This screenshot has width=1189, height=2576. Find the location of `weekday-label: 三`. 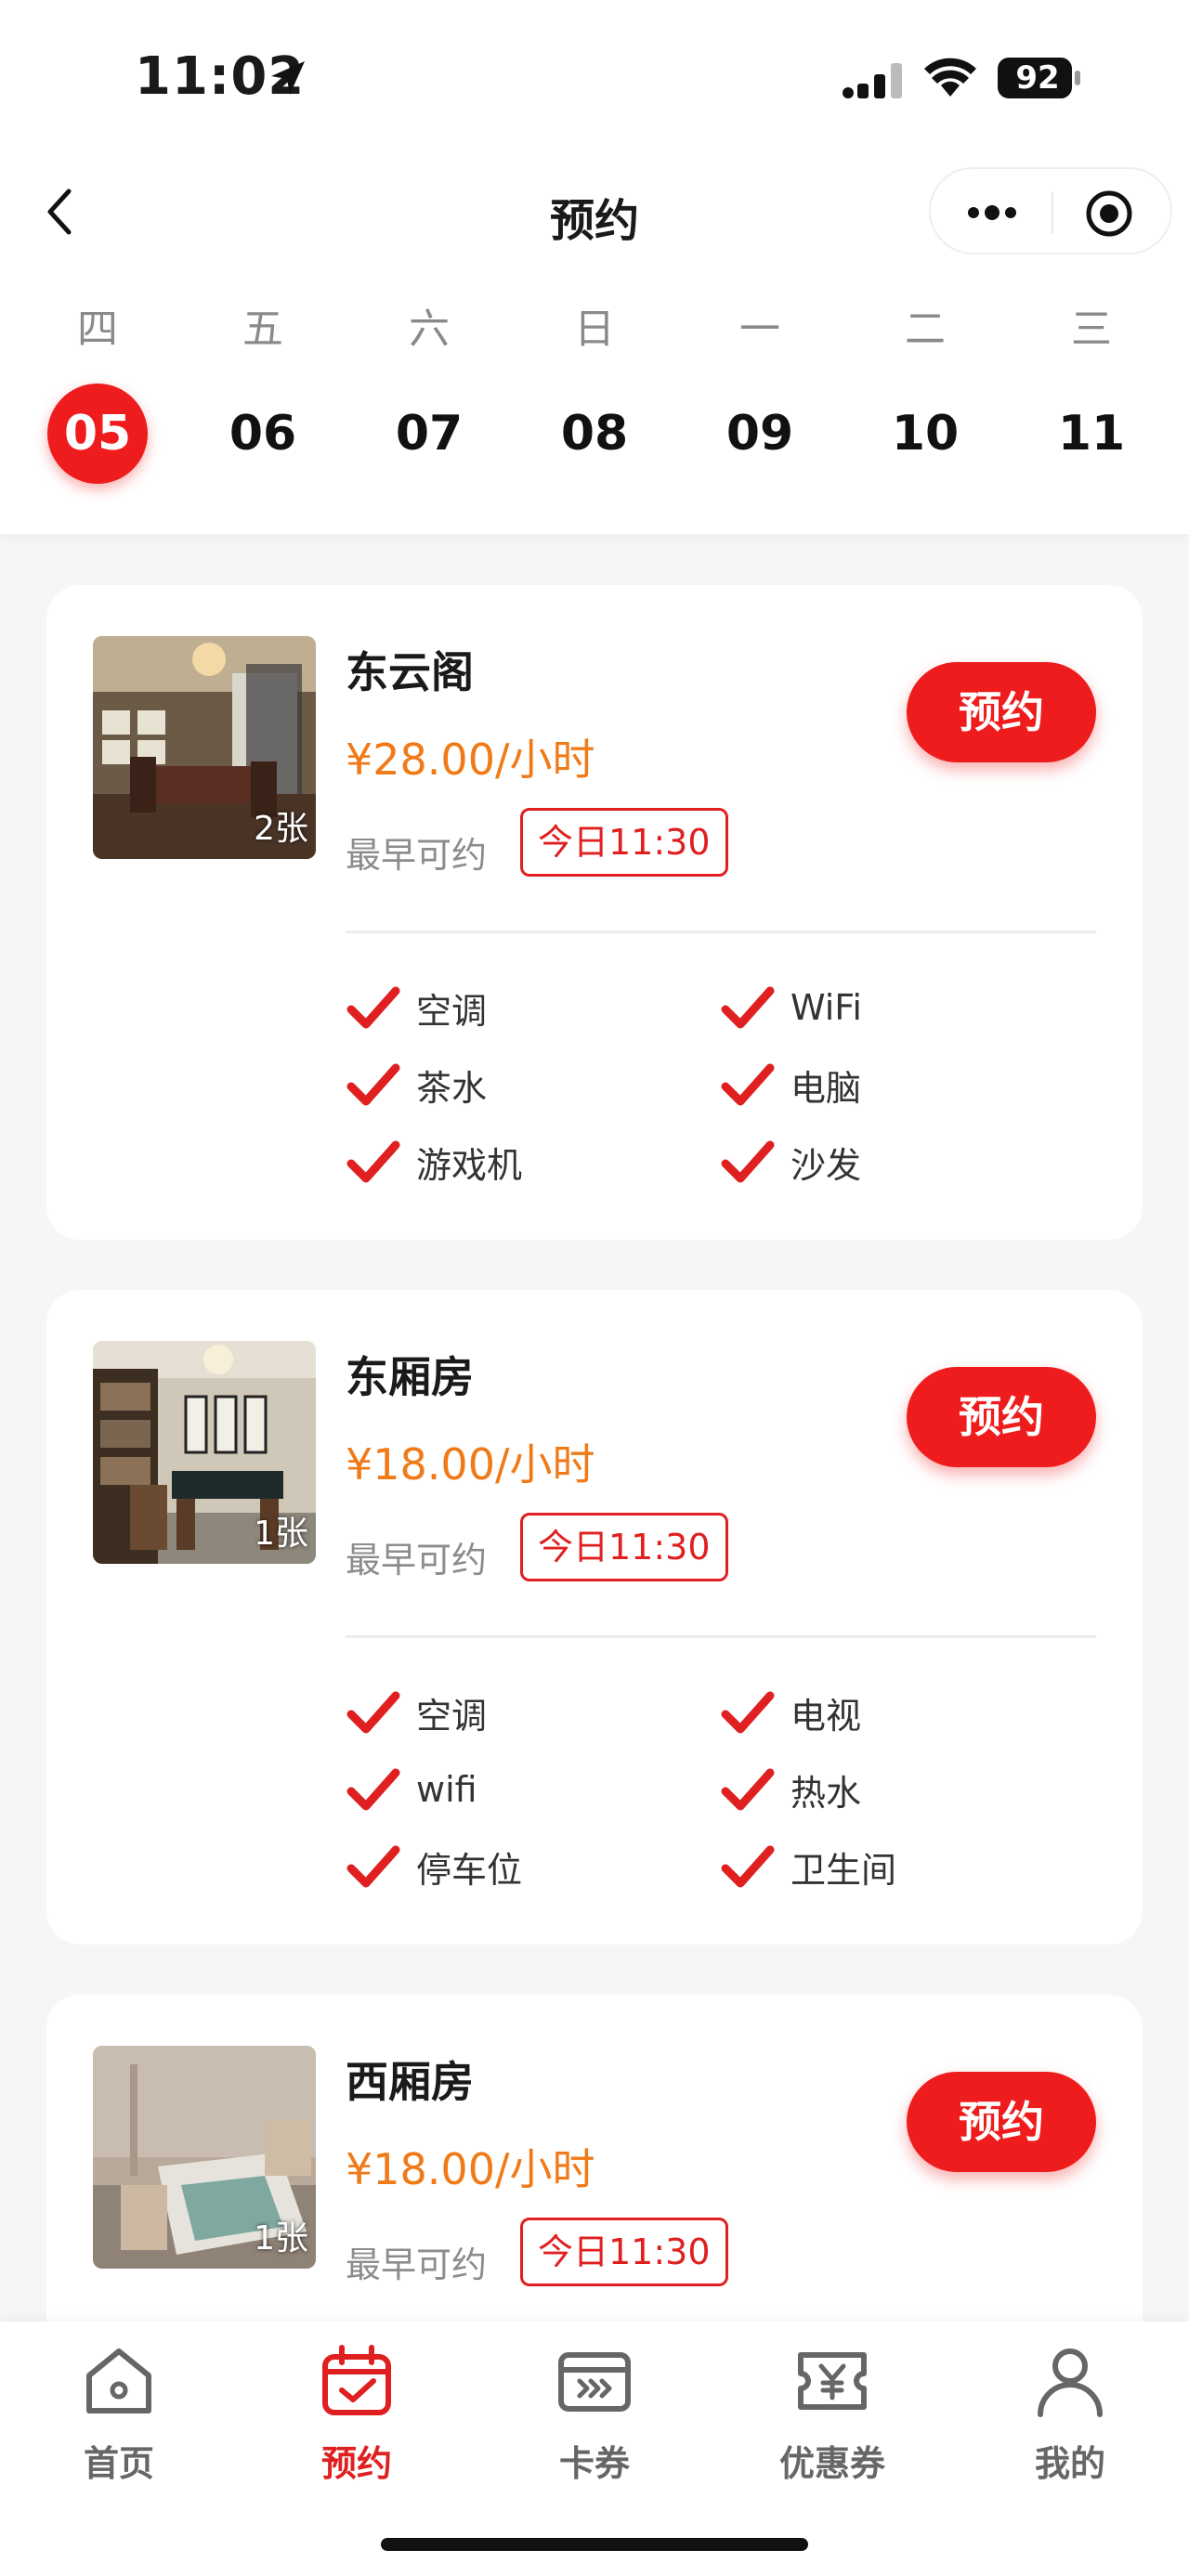

weekday-label: 三 is located at coordinates (1091, 329).